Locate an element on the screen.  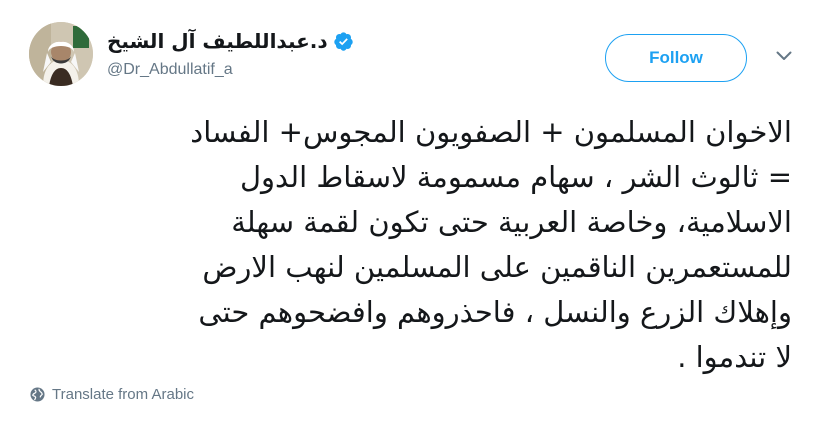
user-info: د.عبداللطيف آل الشيخ @Dr_Abdullatif_a is located at coordinates (257, 51).